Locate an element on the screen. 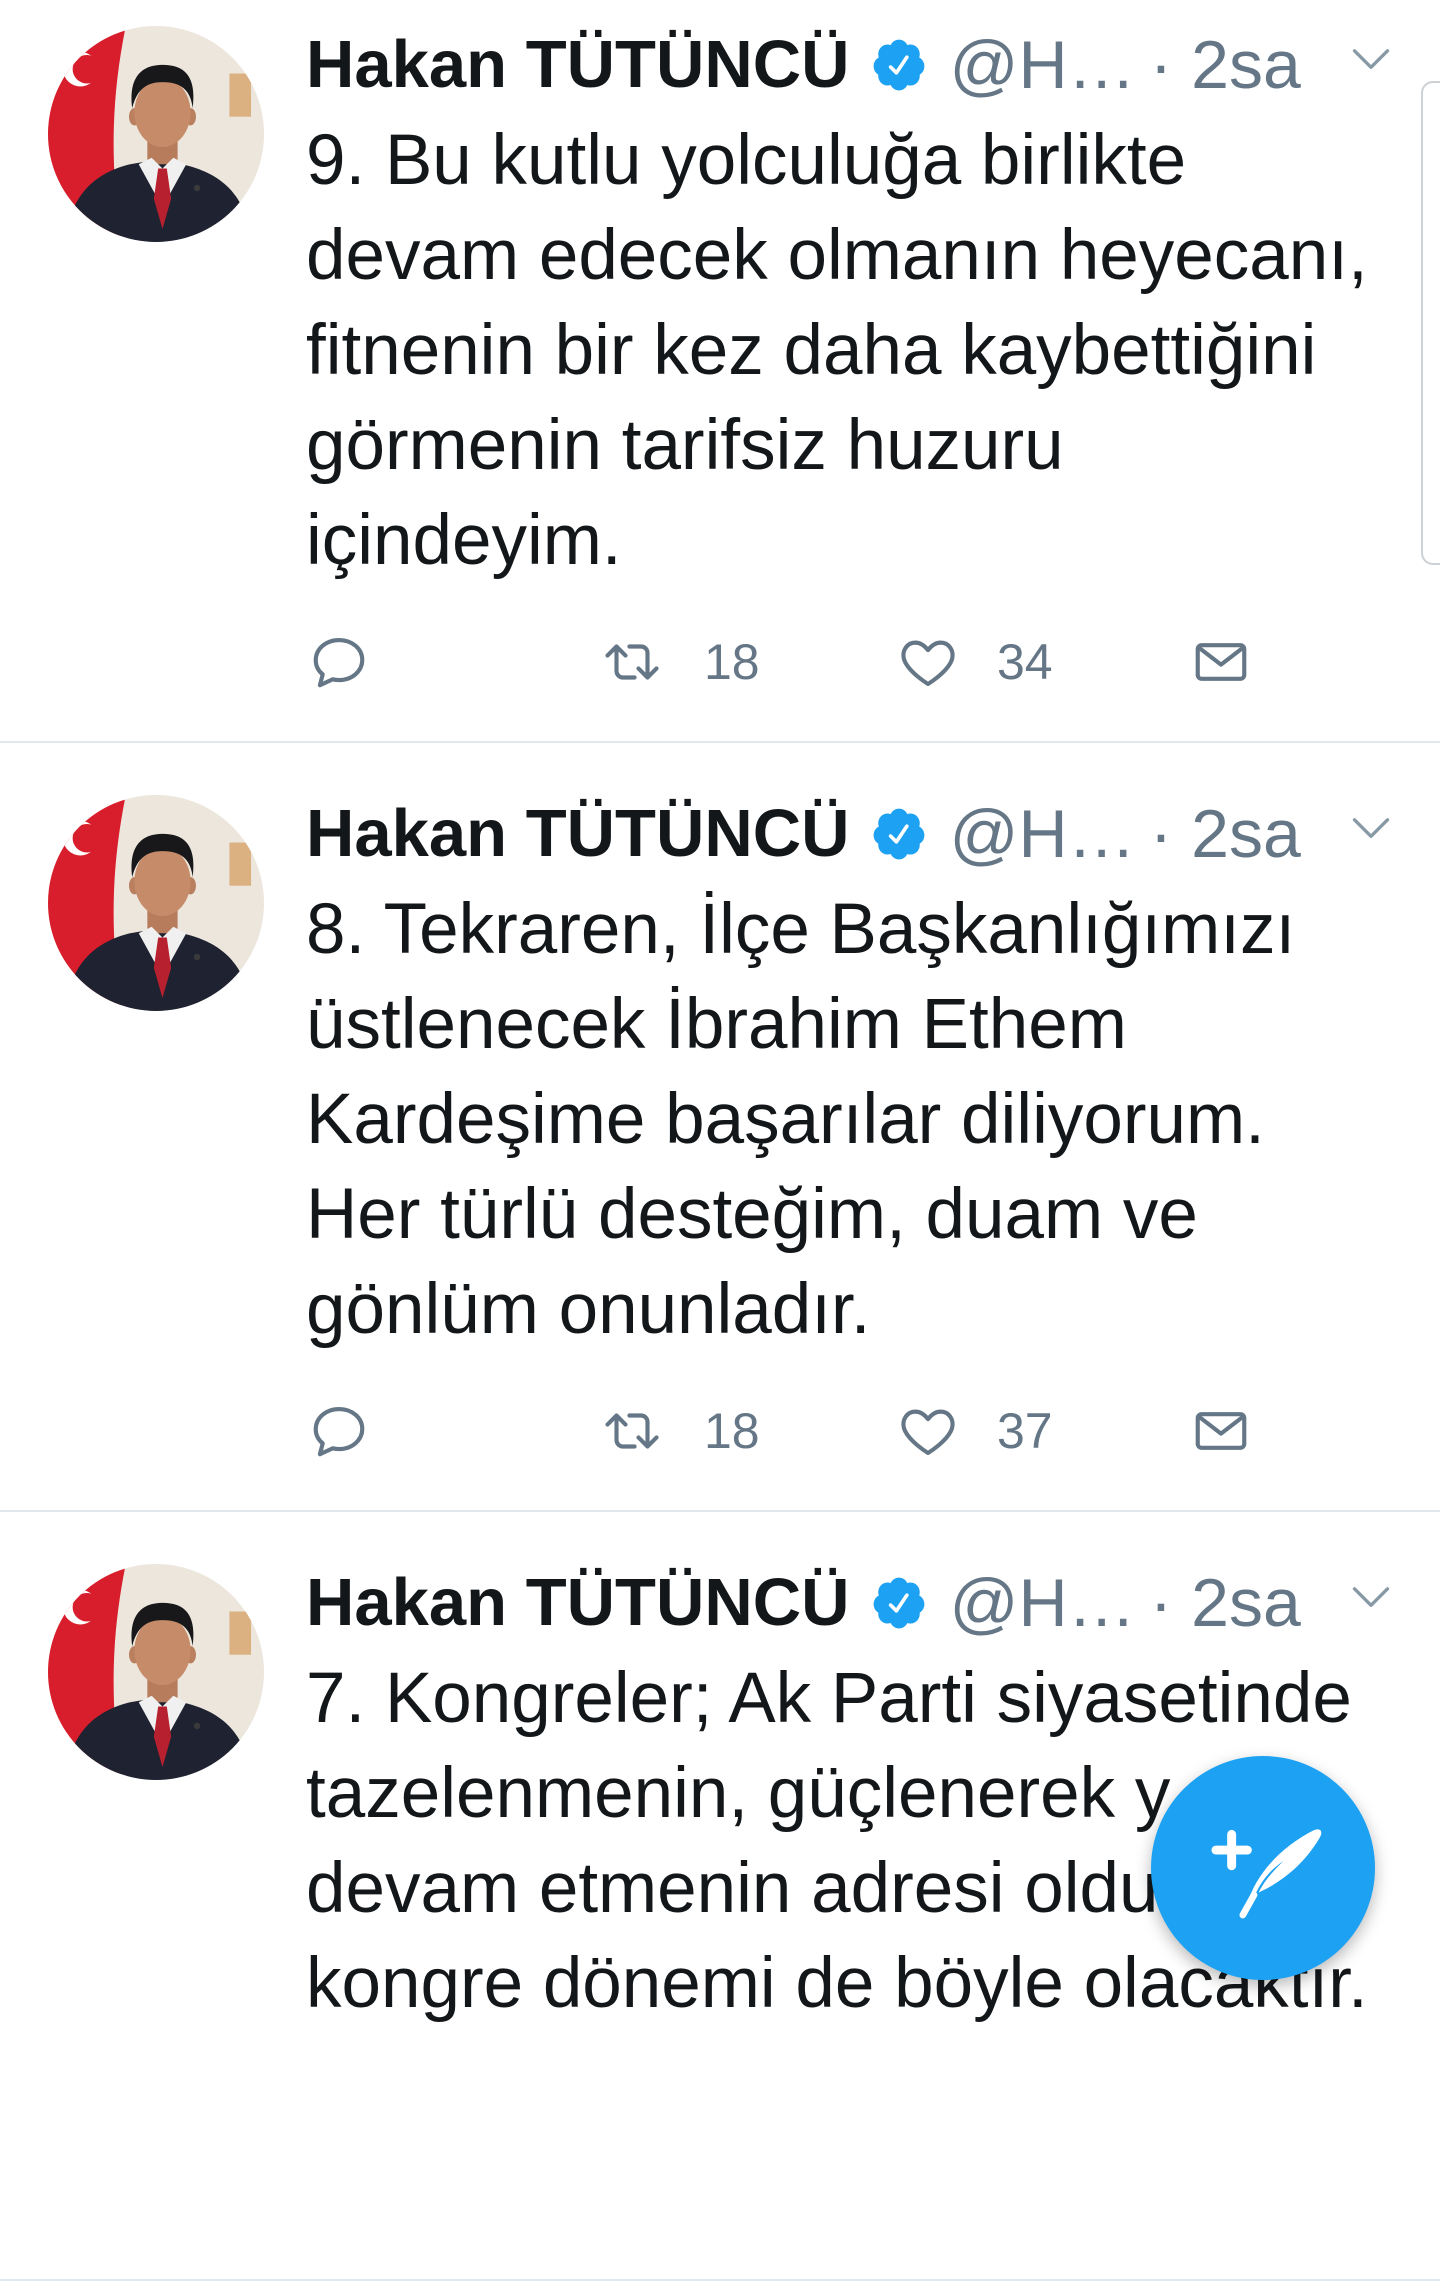 The image size is (1440, 2281). tweet-text-line: Her türlü desteğim, duam ve is located at coordinates (752, 1214).